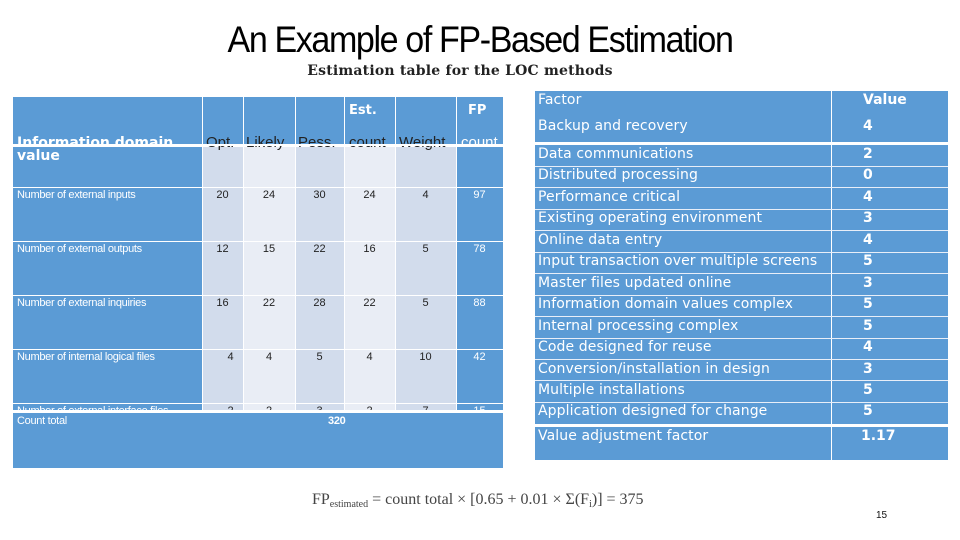 The width and height of the screenshot is (960, 540). What do you see at coordinates (76, 195) in the screenshot?
I see `row-label: Number of external inputs` at bounding box center [76, 195].